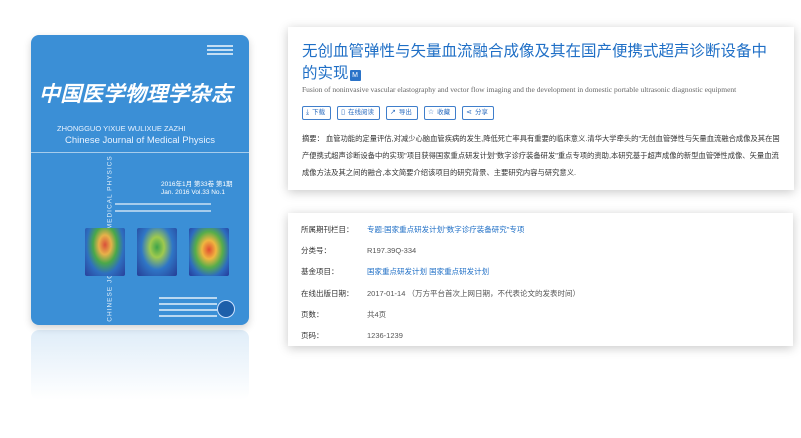  What do you see at coordinates (343, 314) in the screenshot?
I see `meta-row-page-count: 页数： 共4页` at bounding box center [343, 314].